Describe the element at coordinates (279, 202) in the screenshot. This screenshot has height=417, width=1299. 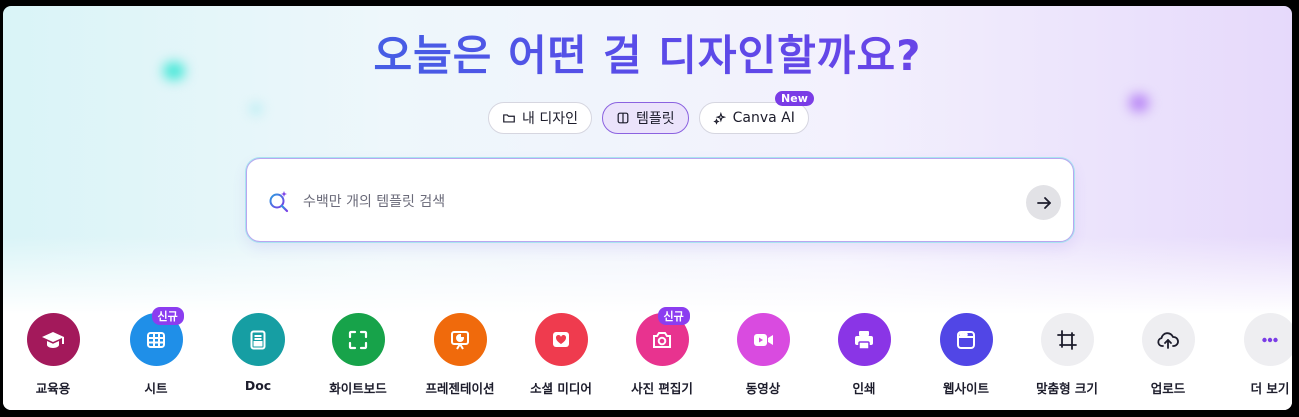
I see `magic-search-icon` at that location.